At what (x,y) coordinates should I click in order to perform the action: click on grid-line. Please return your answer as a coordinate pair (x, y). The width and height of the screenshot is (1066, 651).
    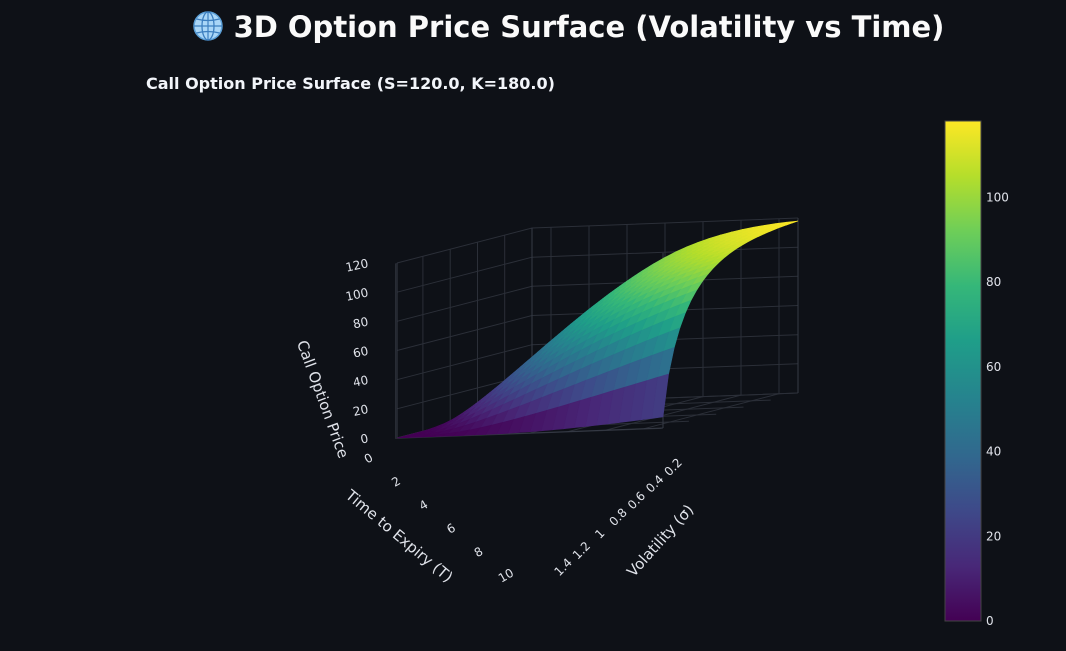
    Looking at the image, I should click on (597, 269).